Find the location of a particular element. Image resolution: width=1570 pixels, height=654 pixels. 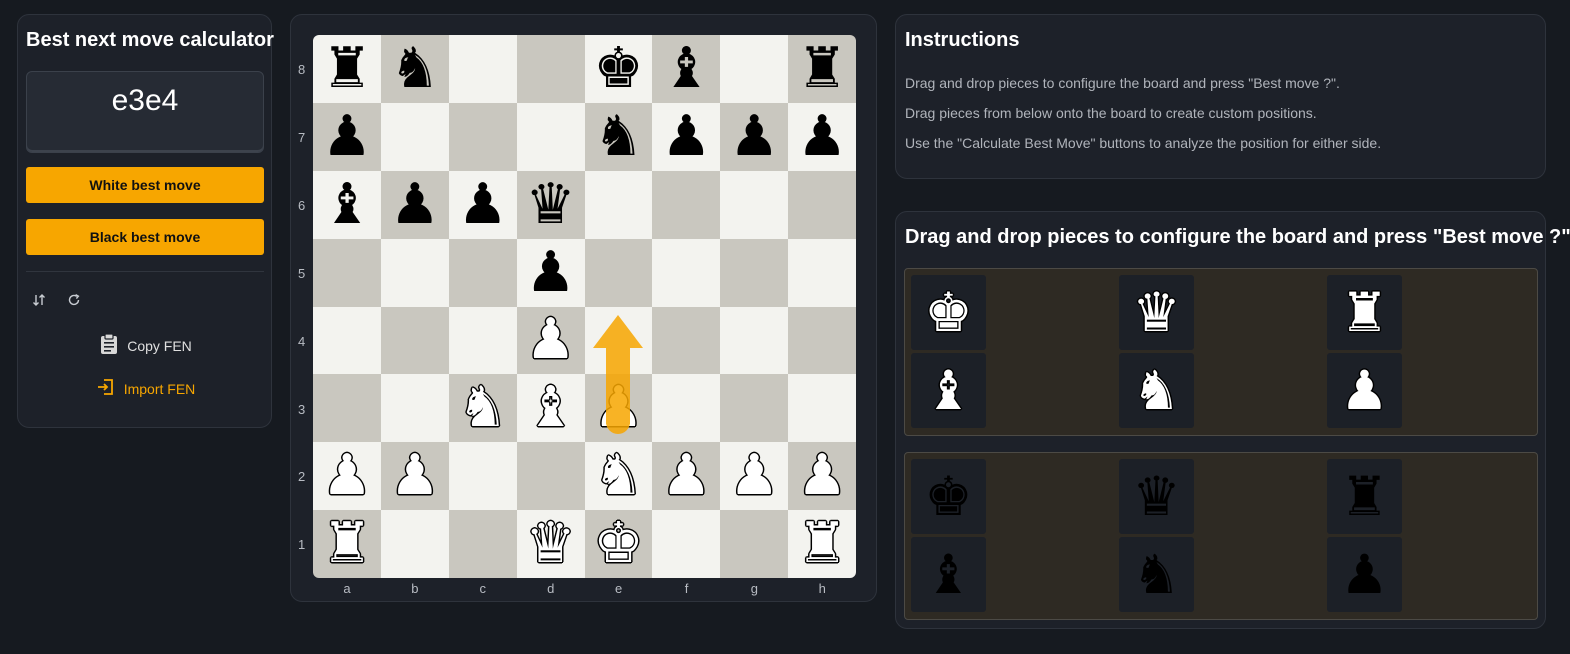

square-f5 is located at coordinates (686, 272).